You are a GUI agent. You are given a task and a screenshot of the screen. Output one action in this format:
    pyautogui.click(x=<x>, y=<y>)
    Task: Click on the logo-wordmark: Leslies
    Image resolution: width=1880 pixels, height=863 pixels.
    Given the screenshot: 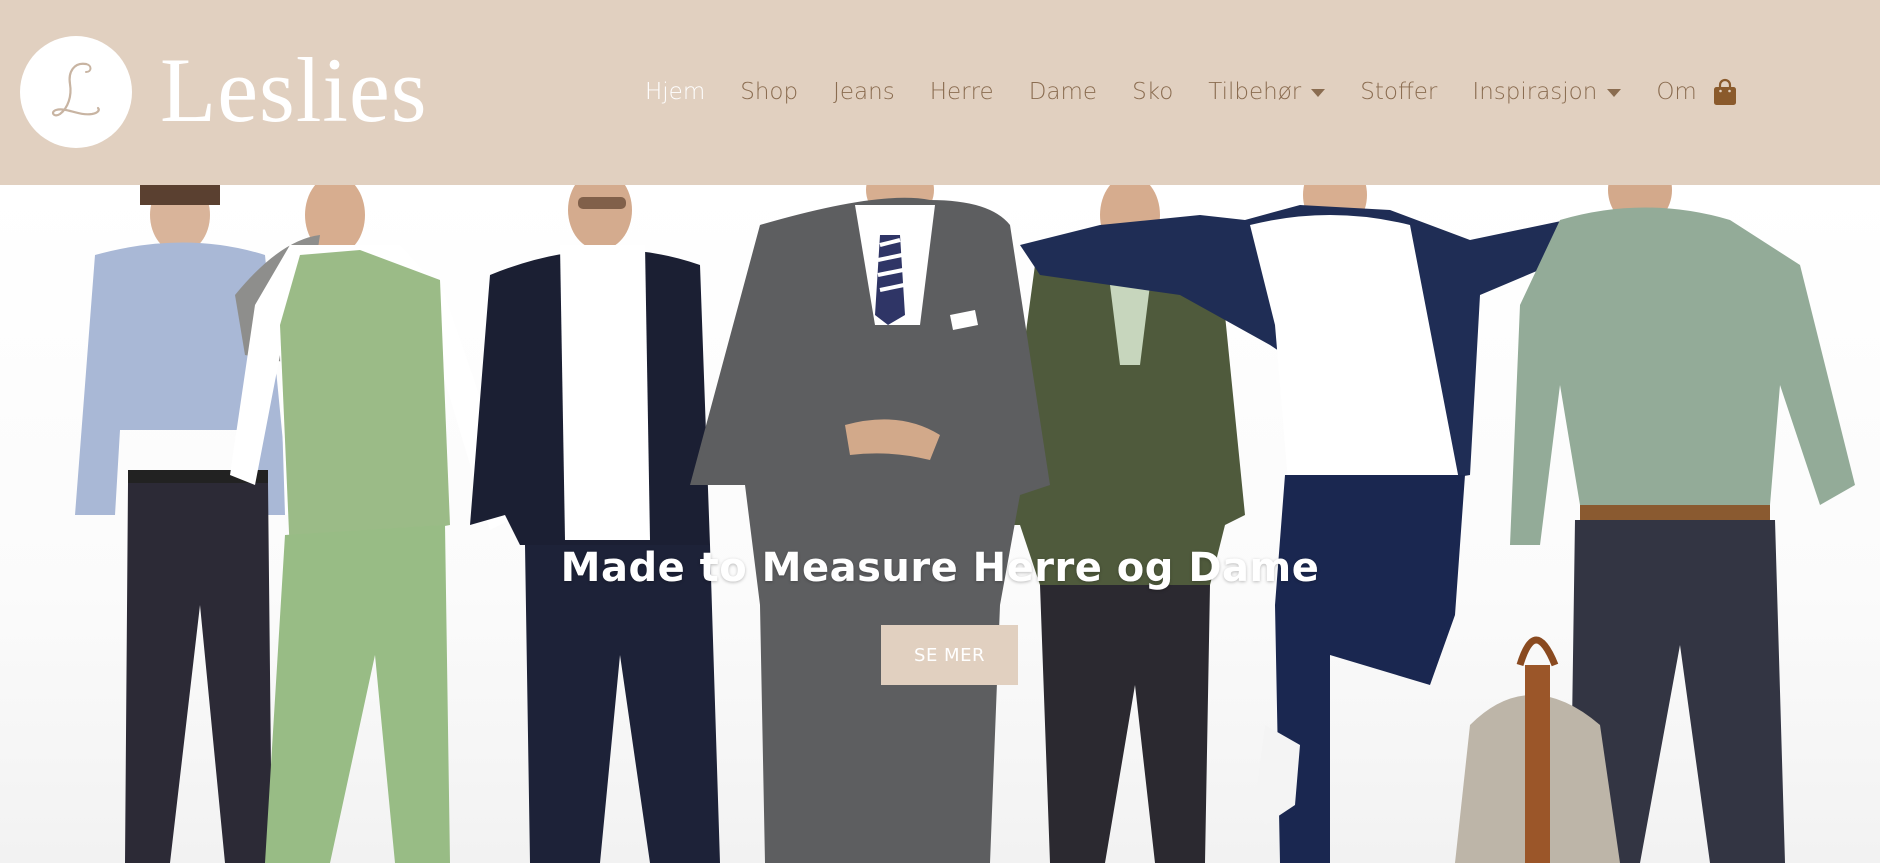 What is the action you would take?
    pyautogui.click(x=294, y=90)
    